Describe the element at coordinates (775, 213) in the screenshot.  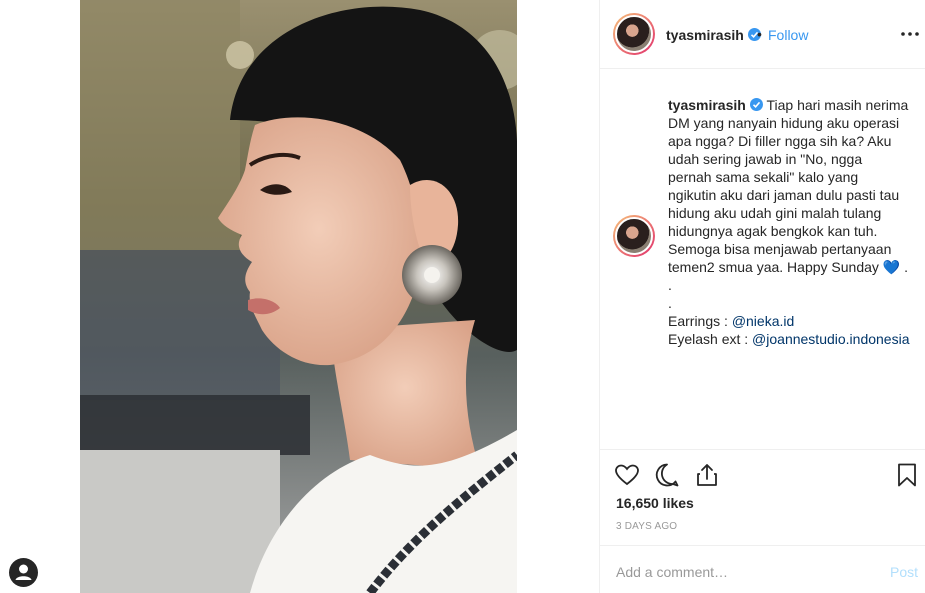
I see `caption-line: hidung aku udah gini malah tulang` at that location.